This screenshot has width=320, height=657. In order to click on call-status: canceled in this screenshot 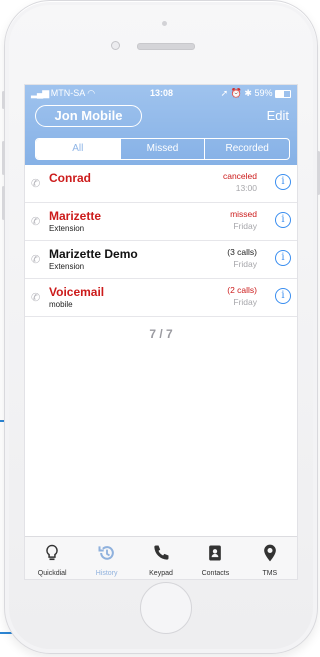, I will do `click(239, 176)`.